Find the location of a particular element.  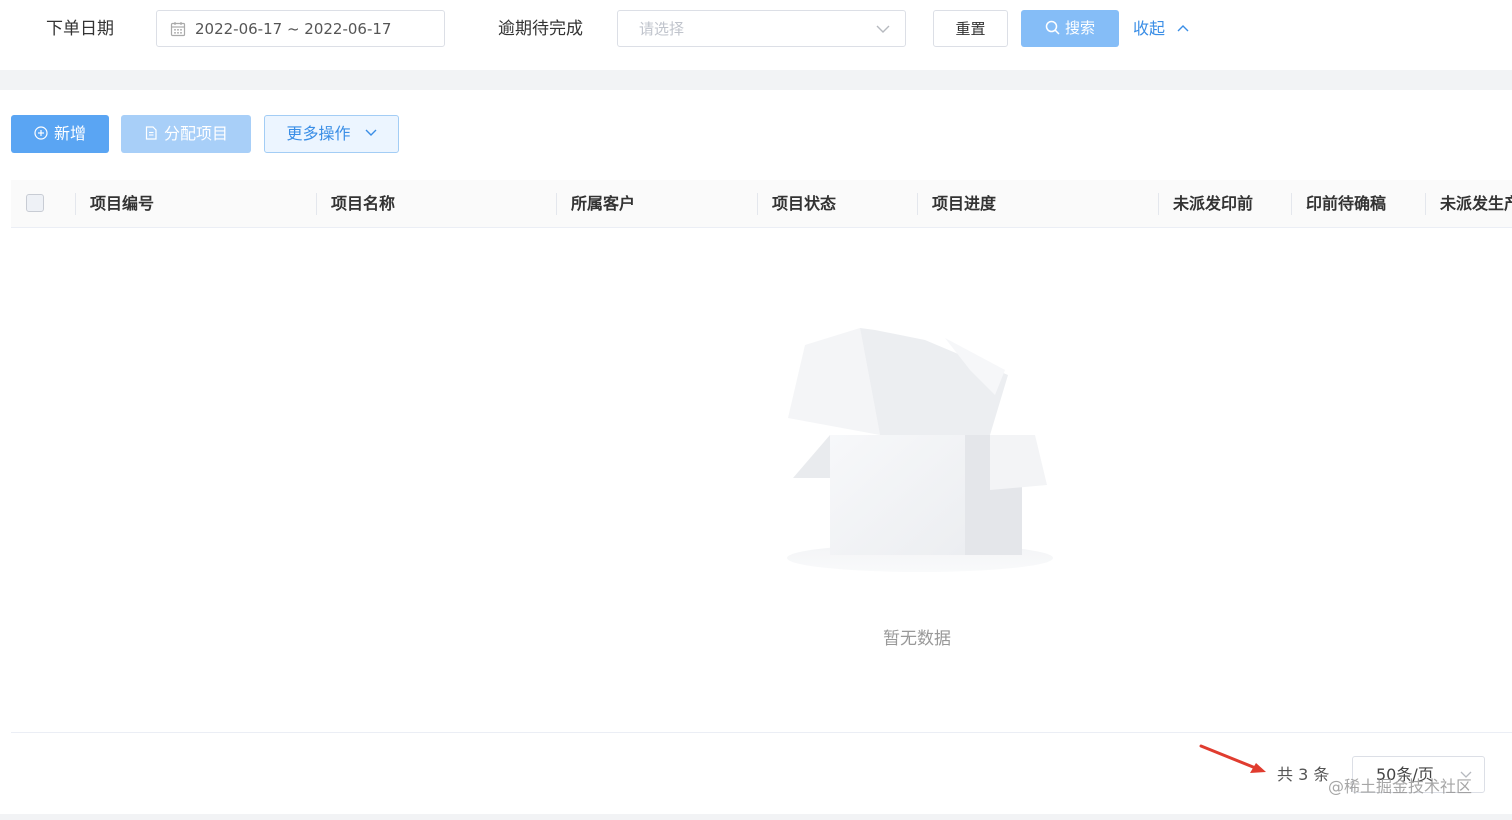

search-button-label: 搜索 is located at coordinates (1079, 28).